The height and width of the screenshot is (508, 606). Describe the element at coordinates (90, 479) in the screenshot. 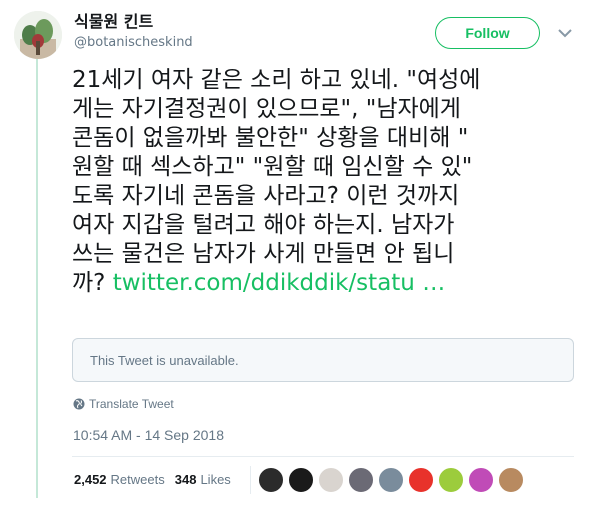

I see `retweets-count: 2,452` at that location.